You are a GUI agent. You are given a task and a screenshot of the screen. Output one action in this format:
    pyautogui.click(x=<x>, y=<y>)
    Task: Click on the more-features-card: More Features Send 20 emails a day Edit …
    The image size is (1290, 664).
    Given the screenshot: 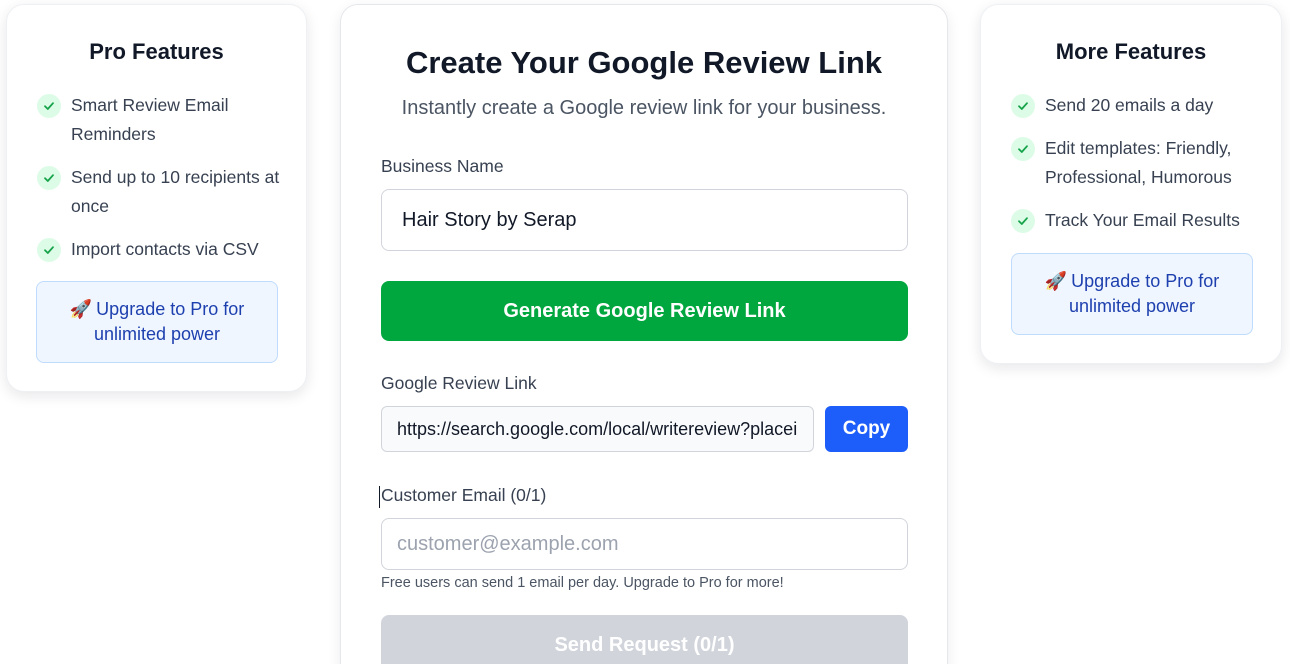 What is the action you would take?
    pyautogui.click(x=1131, y=184)
    